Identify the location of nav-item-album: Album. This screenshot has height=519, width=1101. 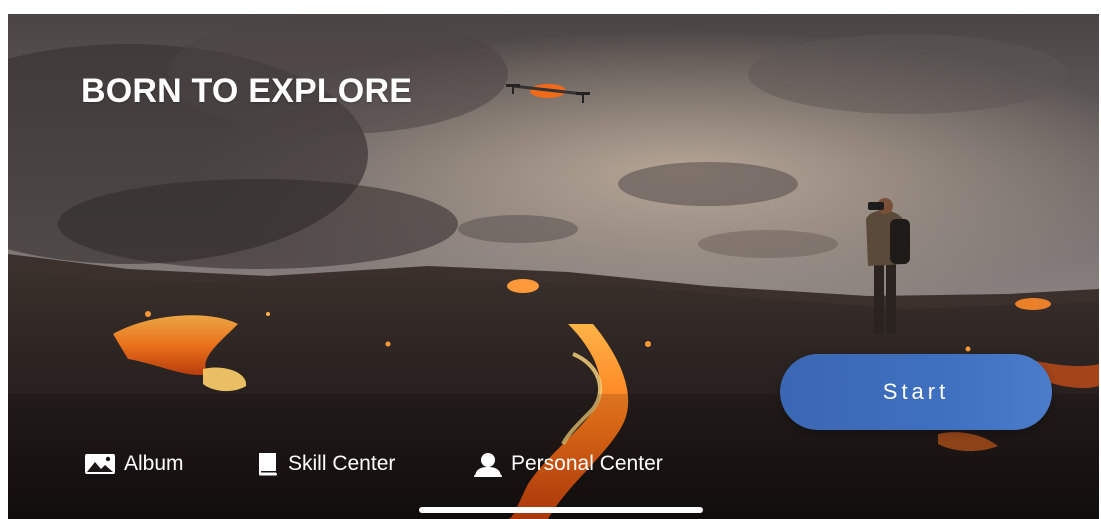
(134, 464).